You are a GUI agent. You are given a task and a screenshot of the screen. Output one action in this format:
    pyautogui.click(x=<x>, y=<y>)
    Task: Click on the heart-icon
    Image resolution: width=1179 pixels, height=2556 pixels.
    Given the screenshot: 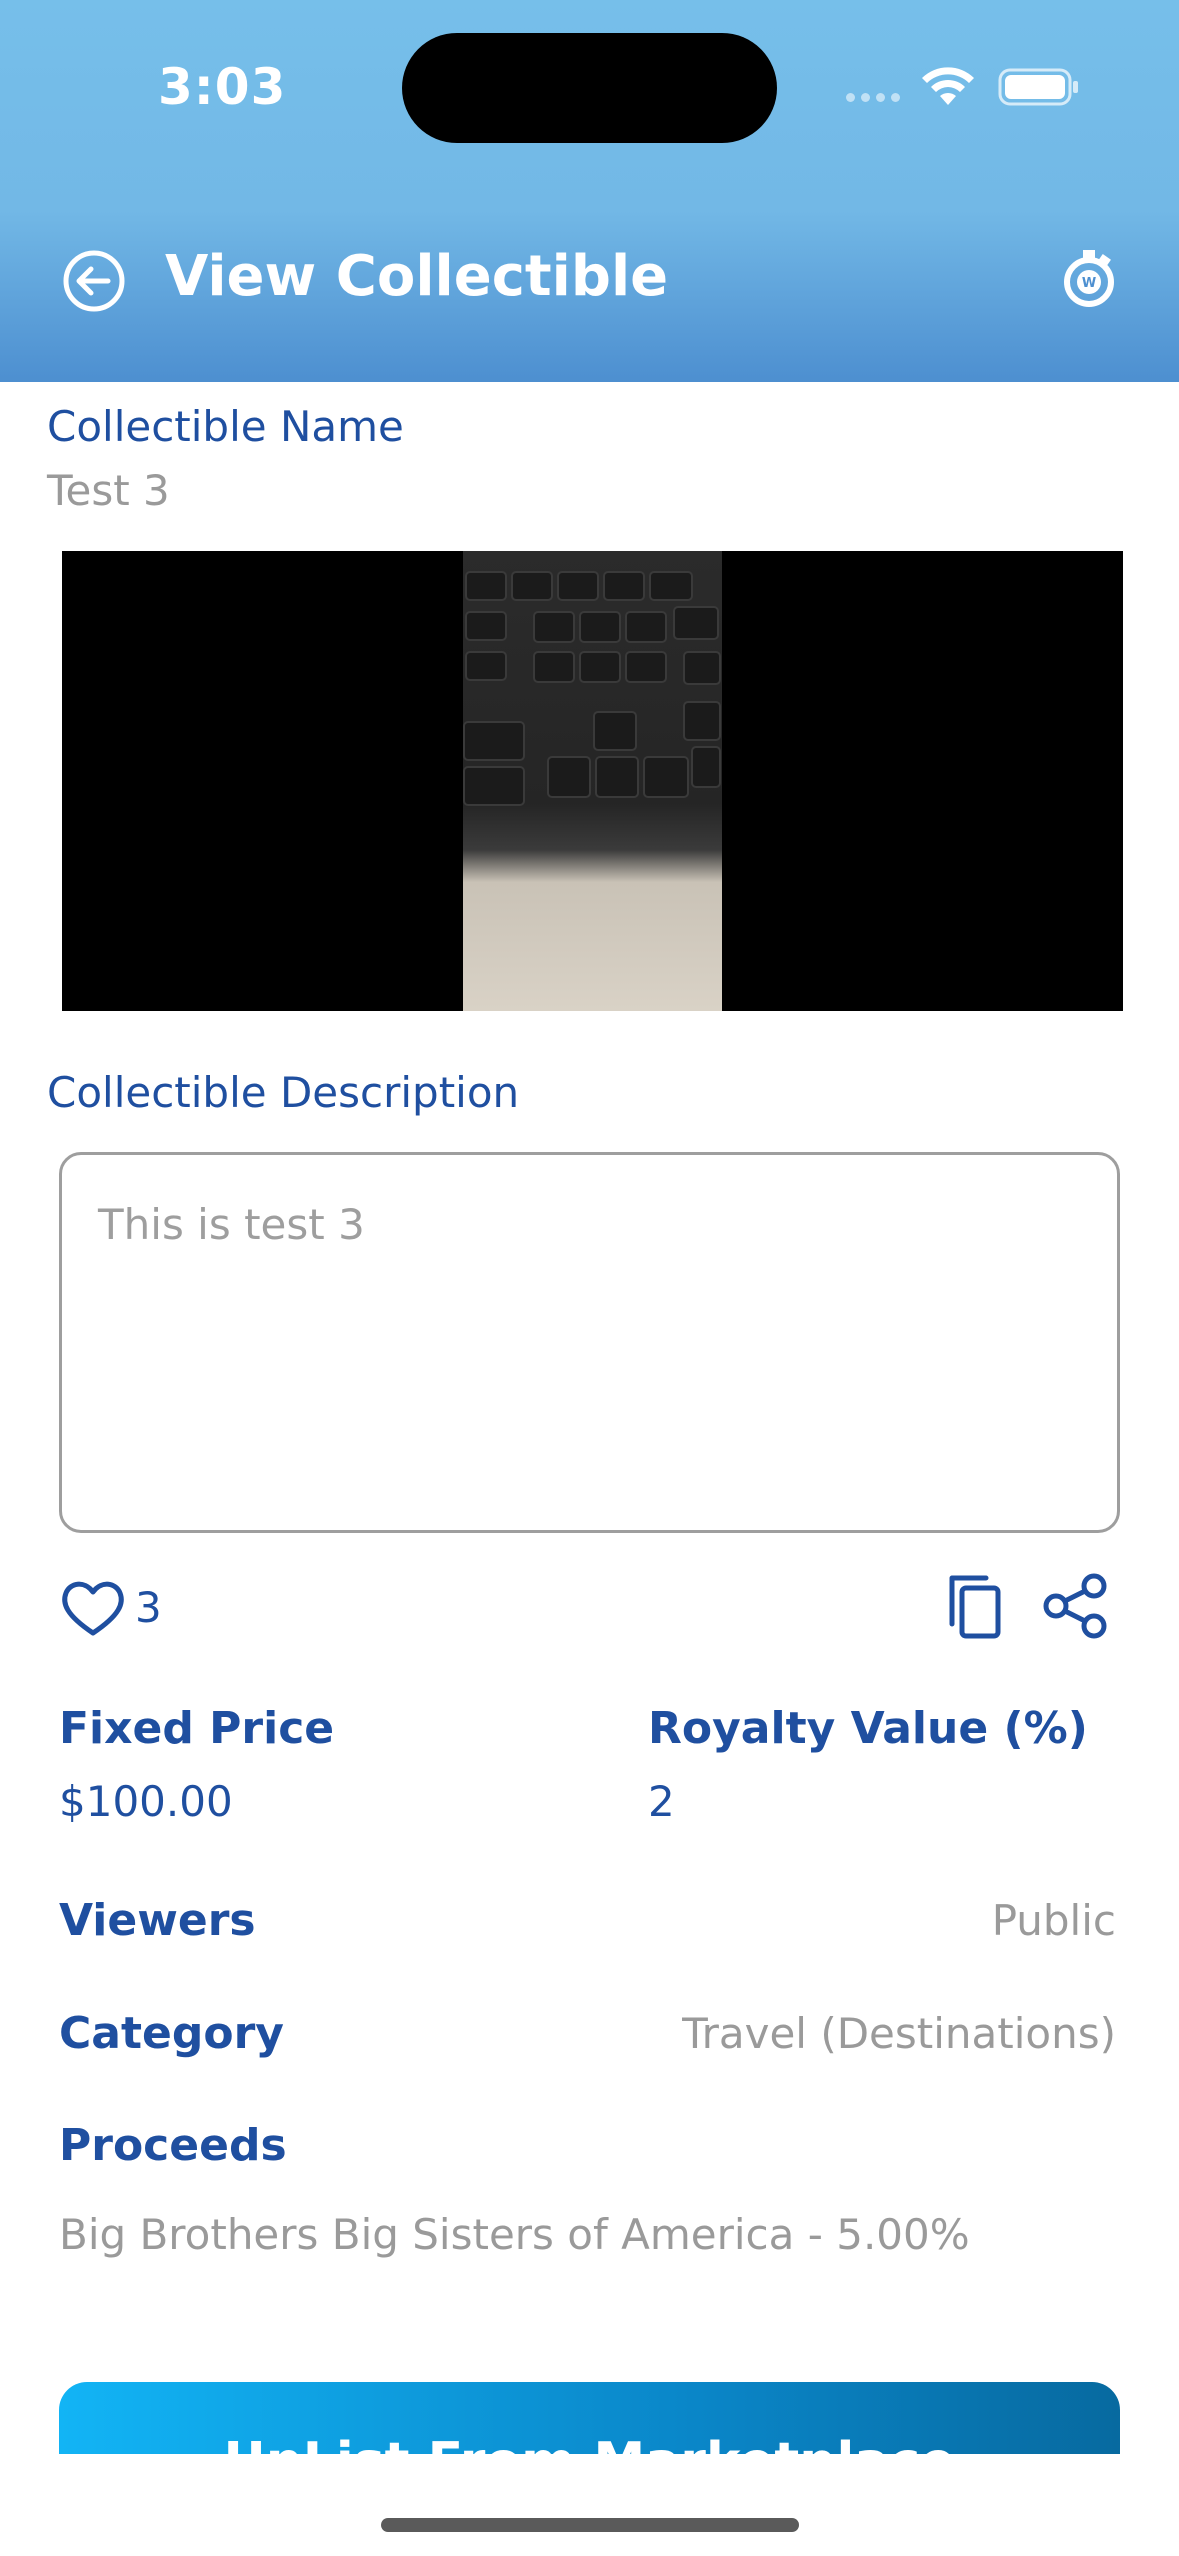 What is the action you would take?
    pyautogui.click(x=93, y=1608)
    